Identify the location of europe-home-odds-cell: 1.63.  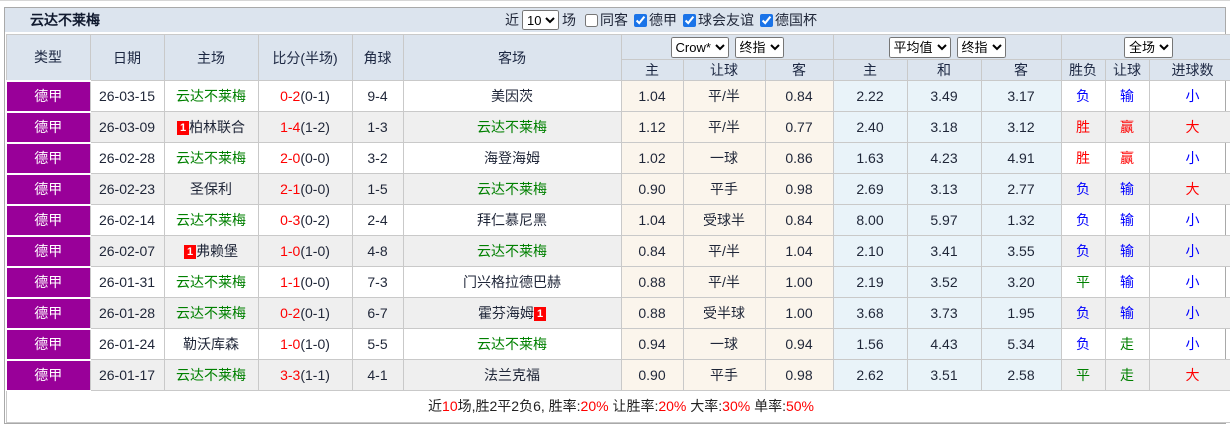
(870, 158).